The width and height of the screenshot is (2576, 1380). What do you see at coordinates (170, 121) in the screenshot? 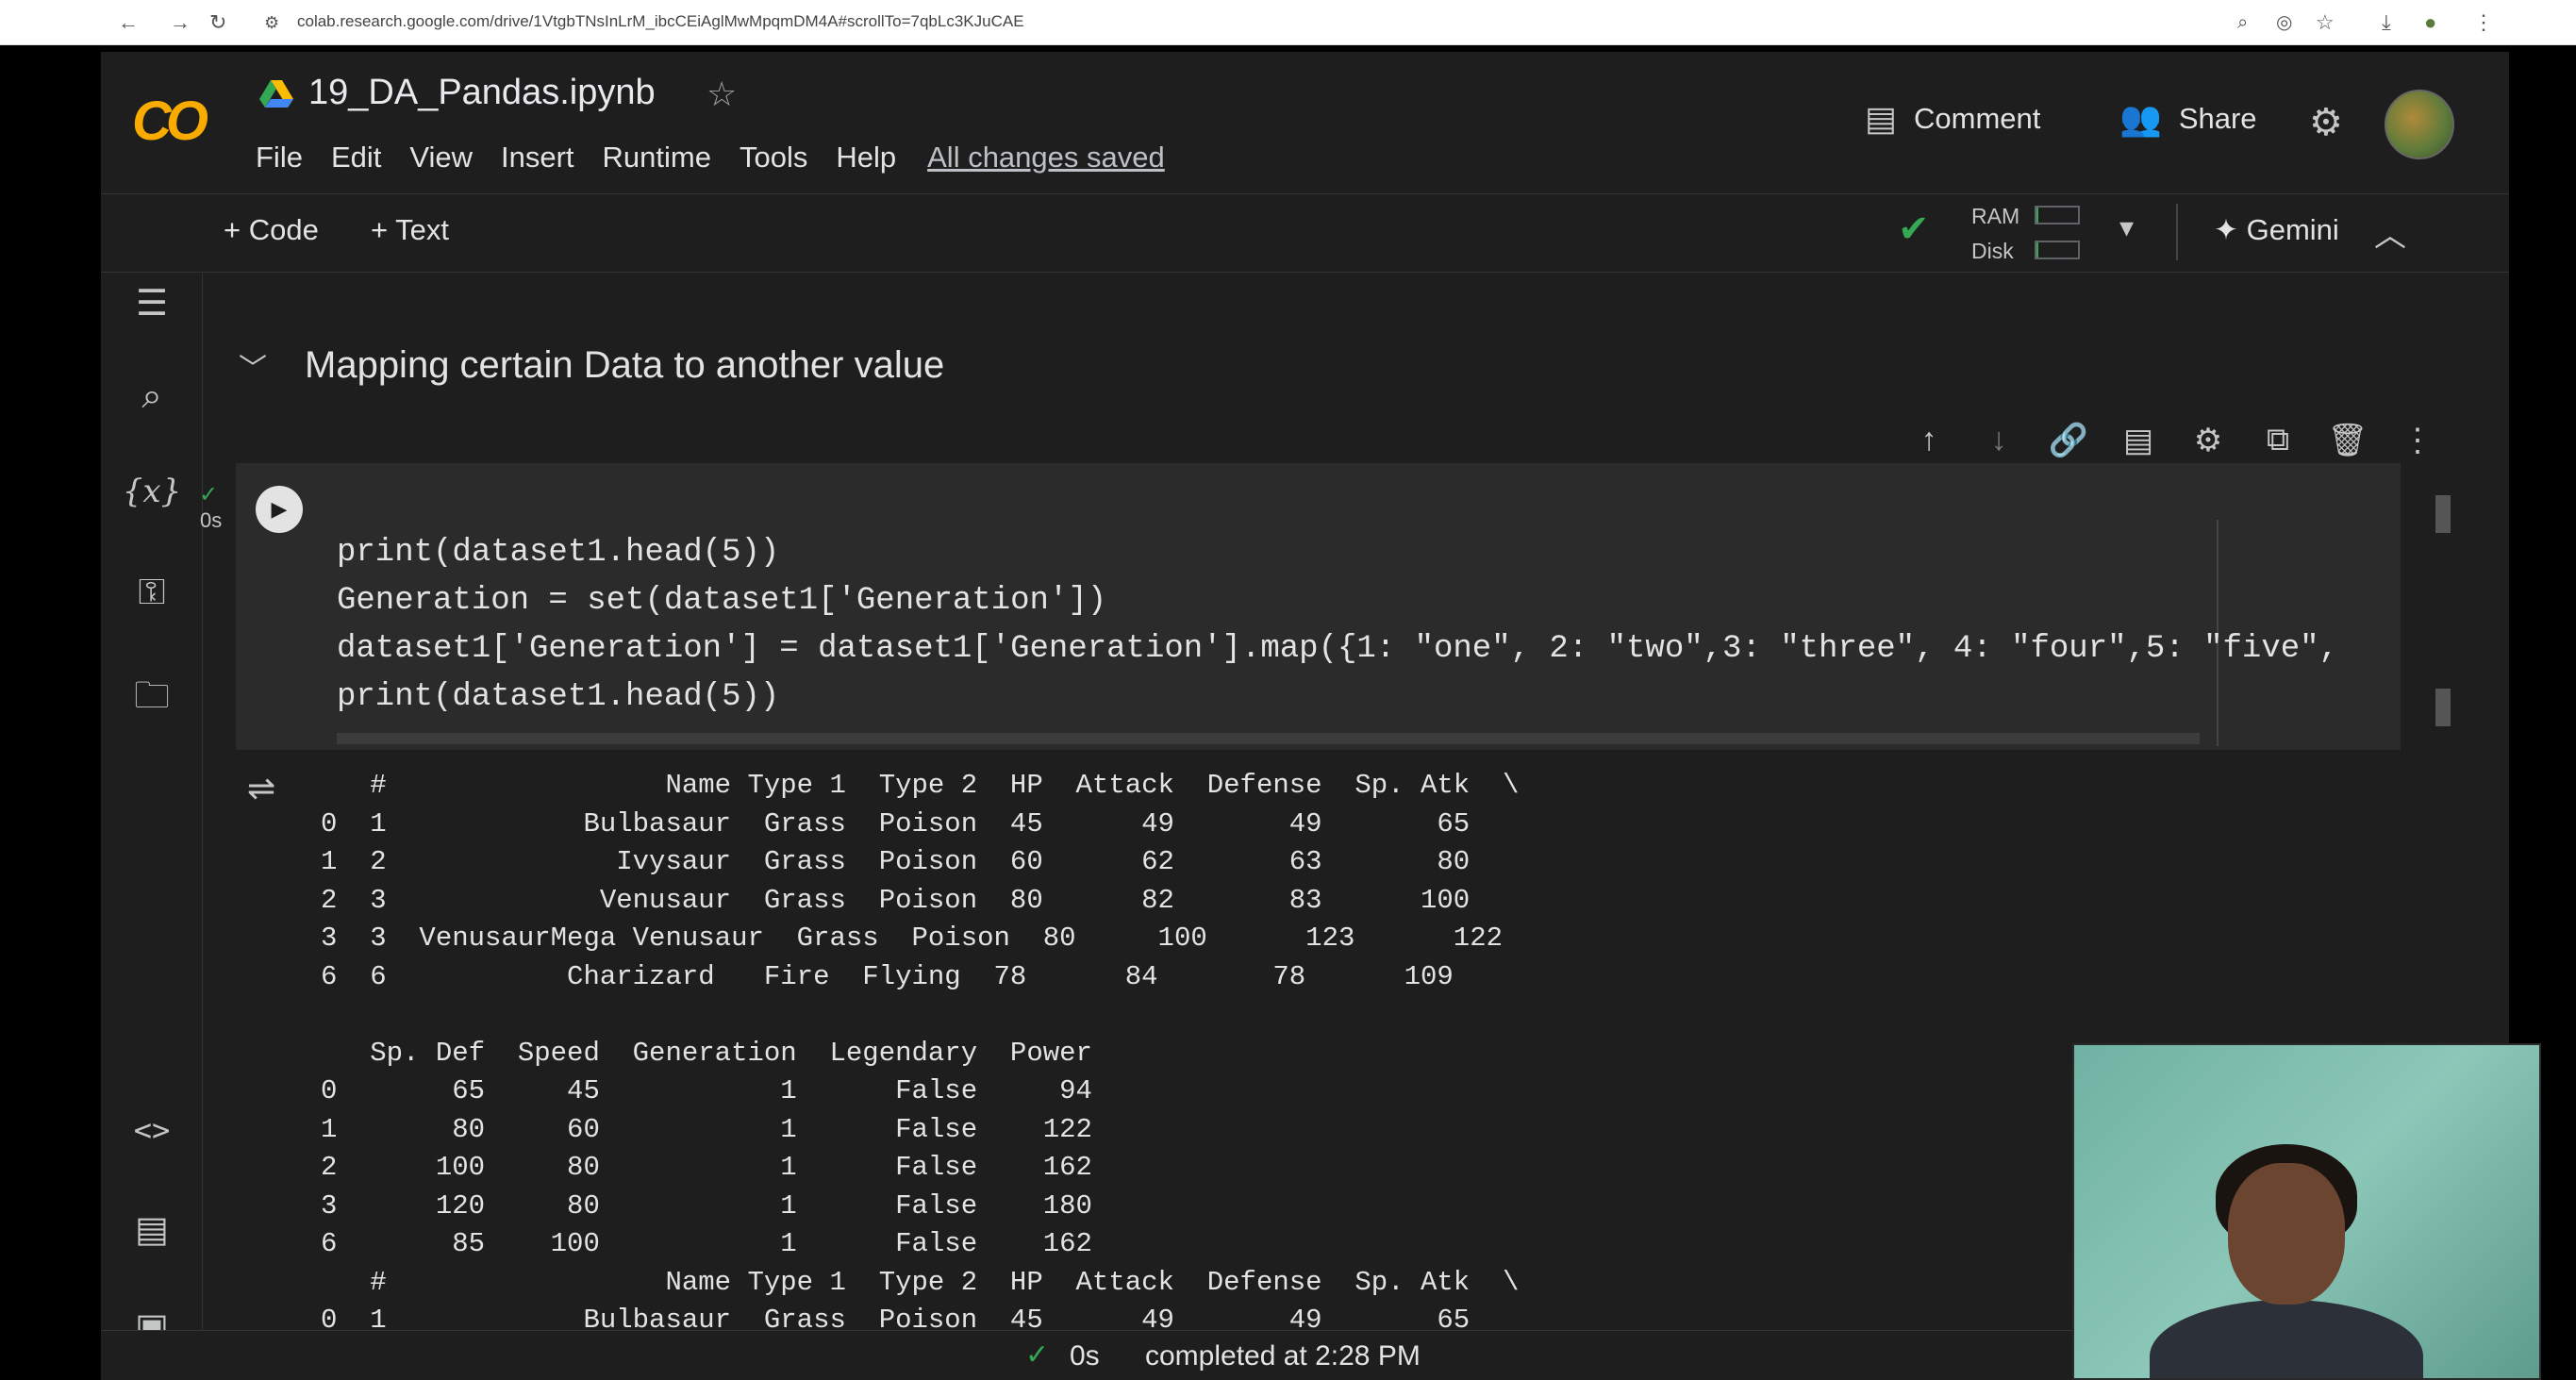
I see `colab-logo: CO` at bounding box center [170, 121].